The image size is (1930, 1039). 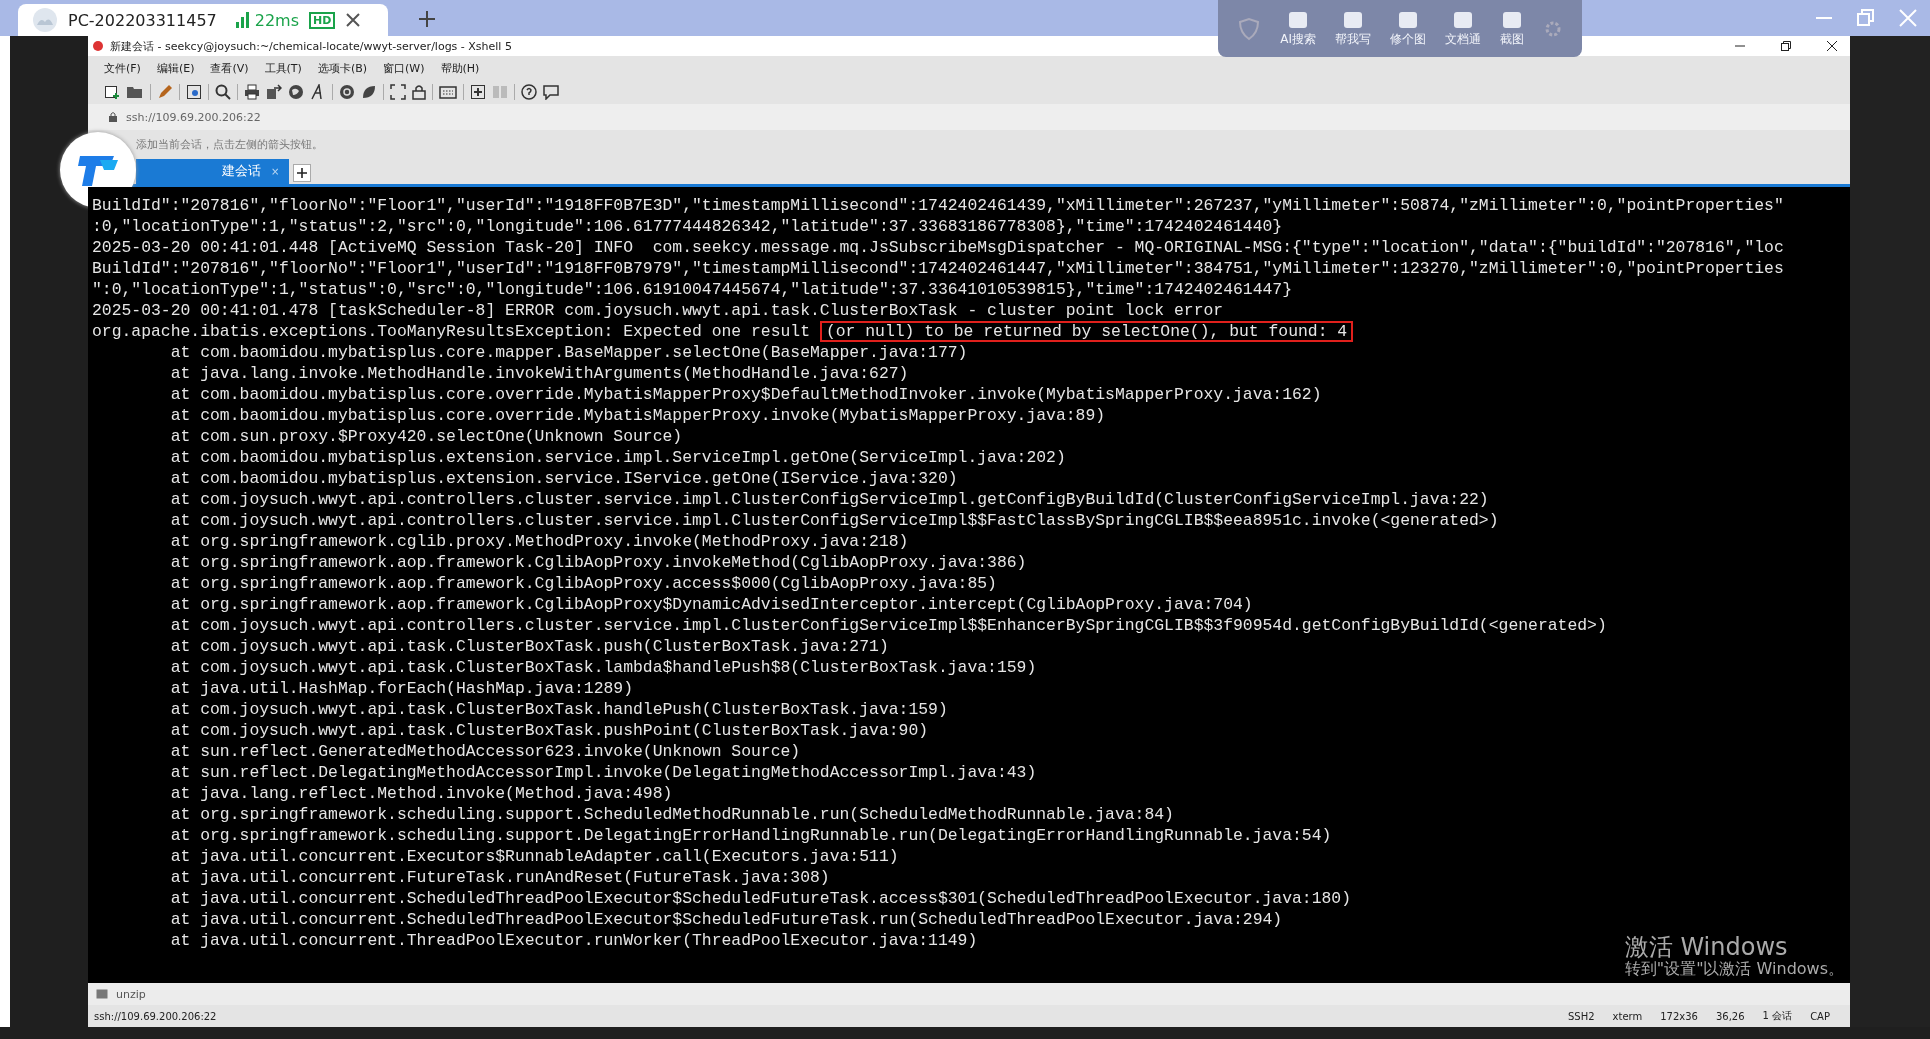 I want to click on signal-icon, so click(x=242, y=20).